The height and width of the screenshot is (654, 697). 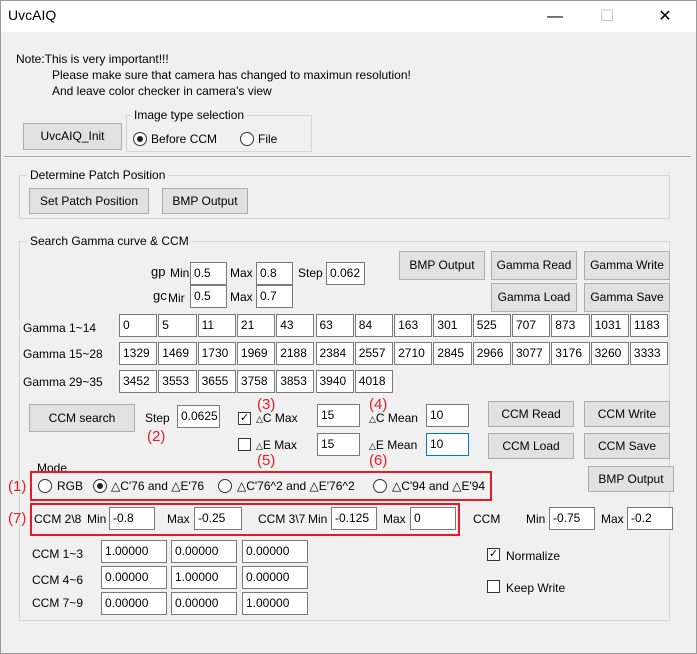 What do you see at coordinates (491, 325) in the screenshot?
I see `gamma-cell: 525` at bounding box center [491, 325].